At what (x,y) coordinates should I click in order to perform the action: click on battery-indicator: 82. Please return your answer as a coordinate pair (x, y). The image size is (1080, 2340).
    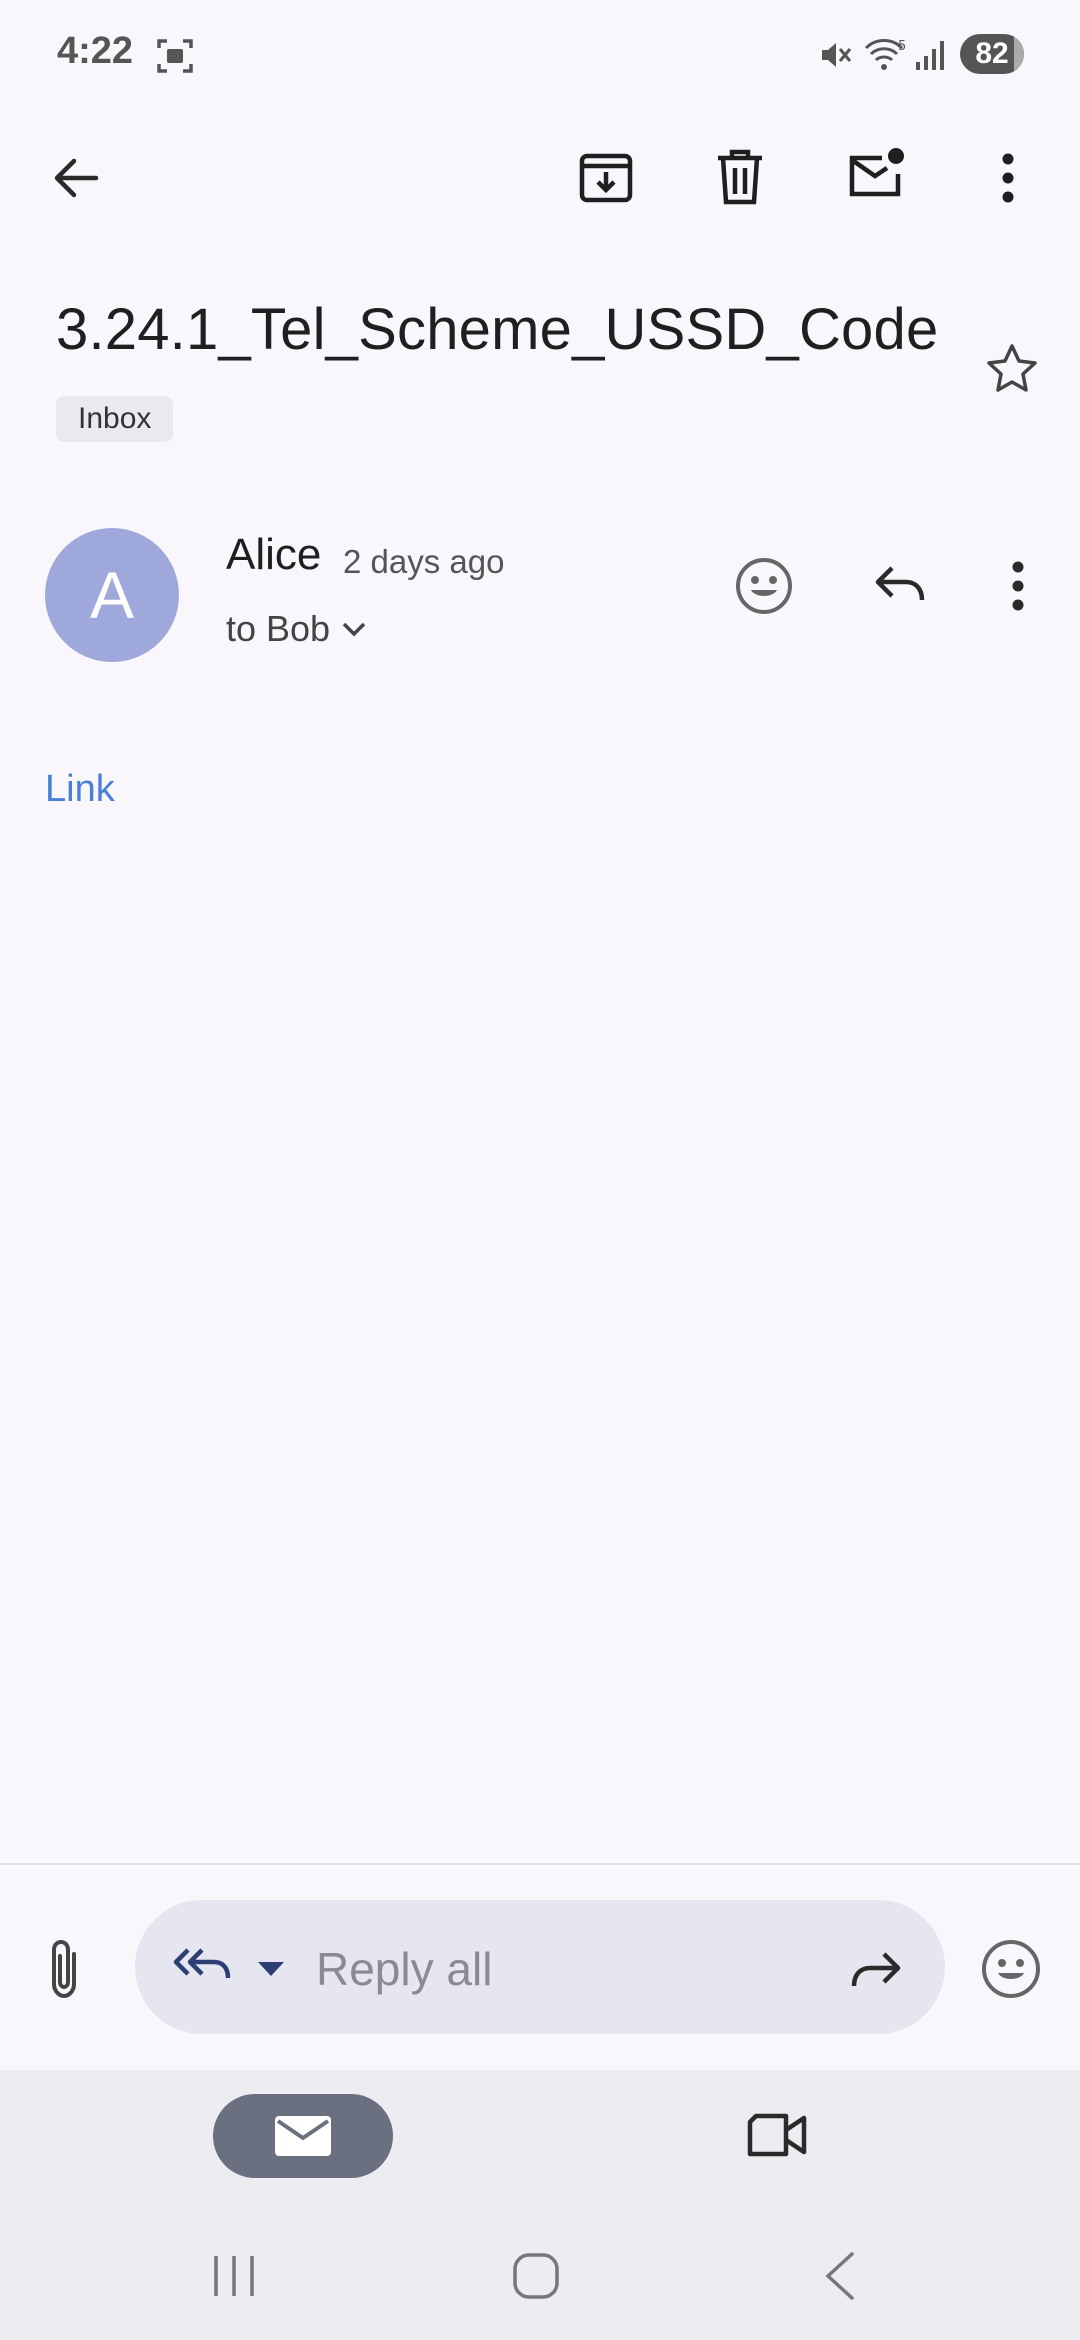
    Looking at the image, I should click on (992, 54).